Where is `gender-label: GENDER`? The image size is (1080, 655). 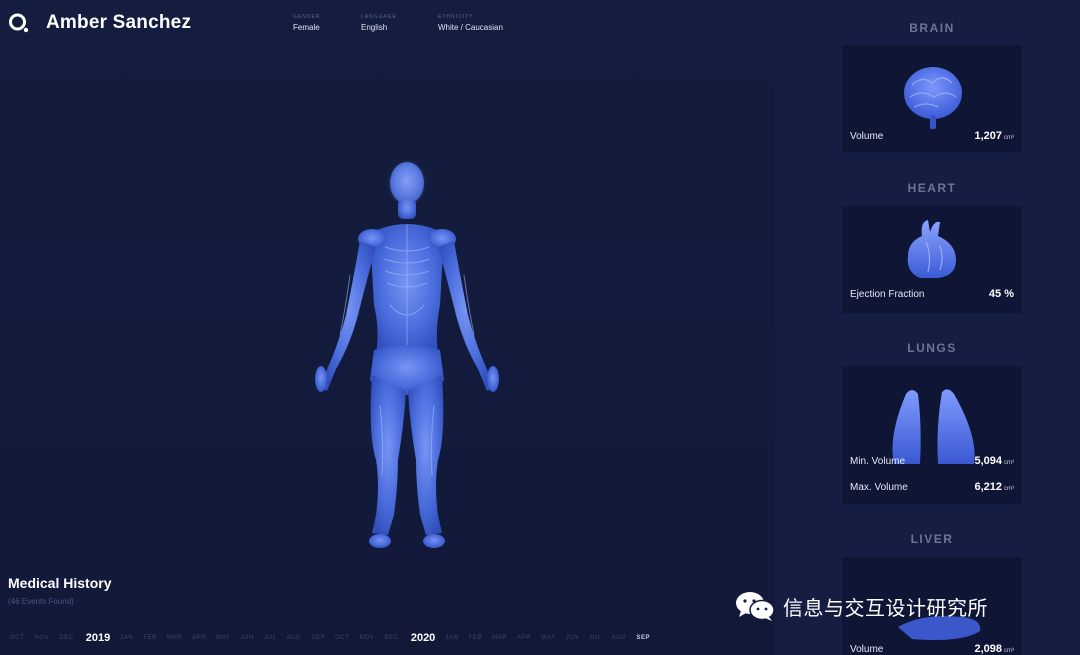
gender-label: GENDER is located at coordinates (307, 17).